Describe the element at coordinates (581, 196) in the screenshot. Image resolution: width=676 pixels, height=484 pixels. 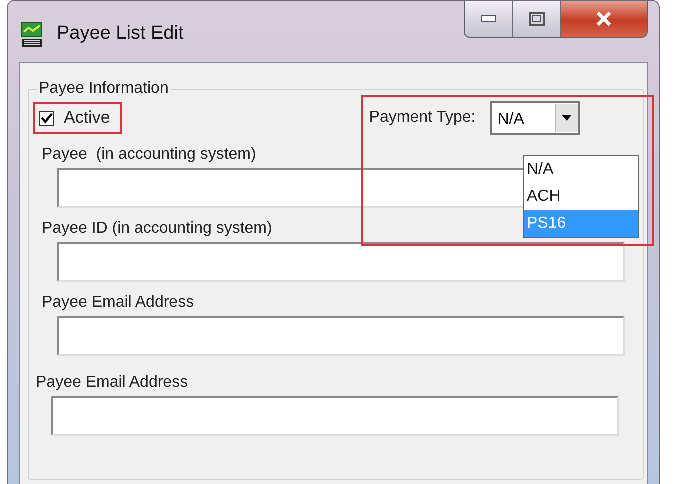
I see `dropdown-option: ACH` at that location.